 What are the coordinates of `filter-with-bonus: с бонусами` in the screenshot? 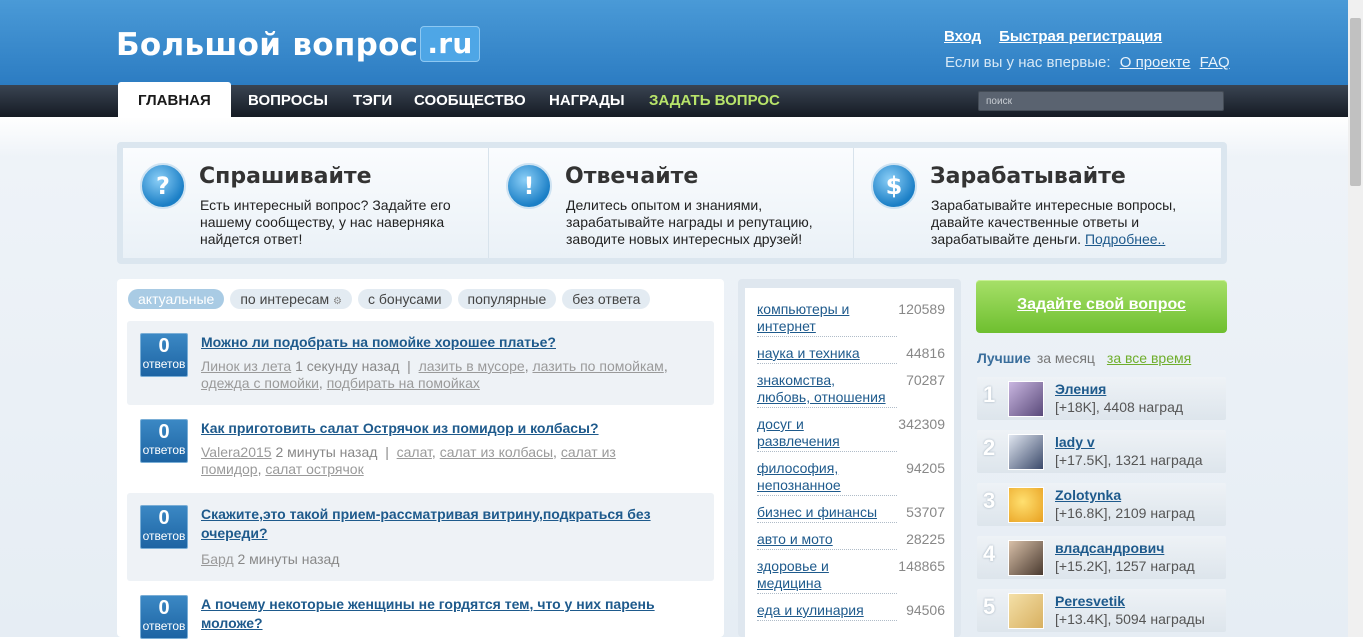 It's located at (405, 299).